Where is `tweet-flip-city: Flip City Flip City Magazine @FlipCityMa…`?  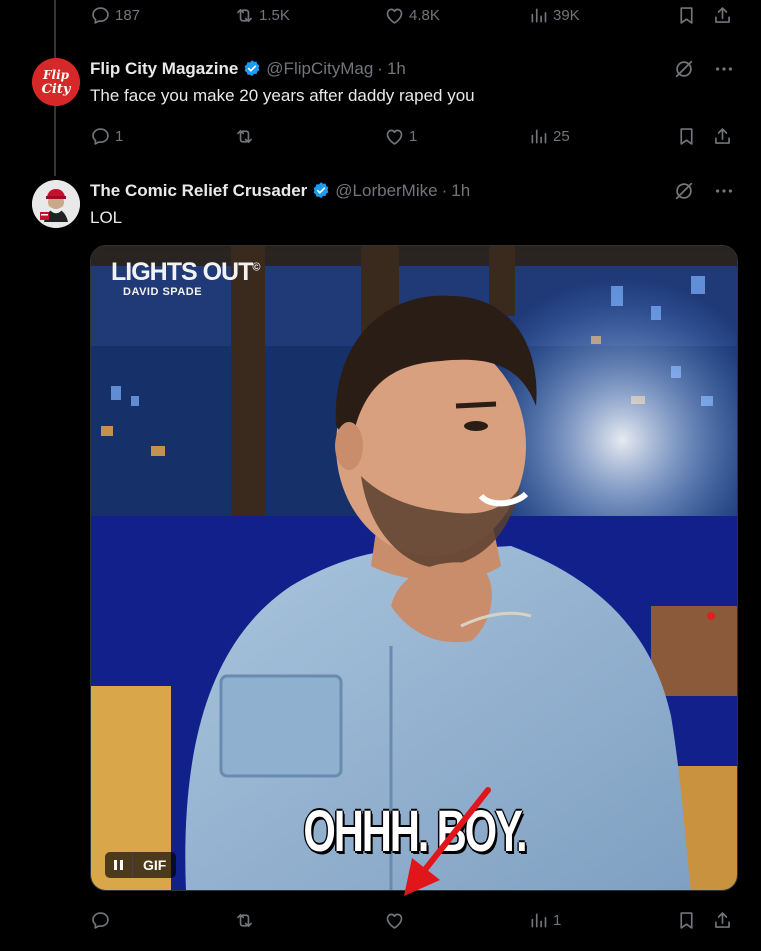
tweet-flip-city: Flip City Flip City Magazine @FlipCityMa… is located at coordinates (380, 118).